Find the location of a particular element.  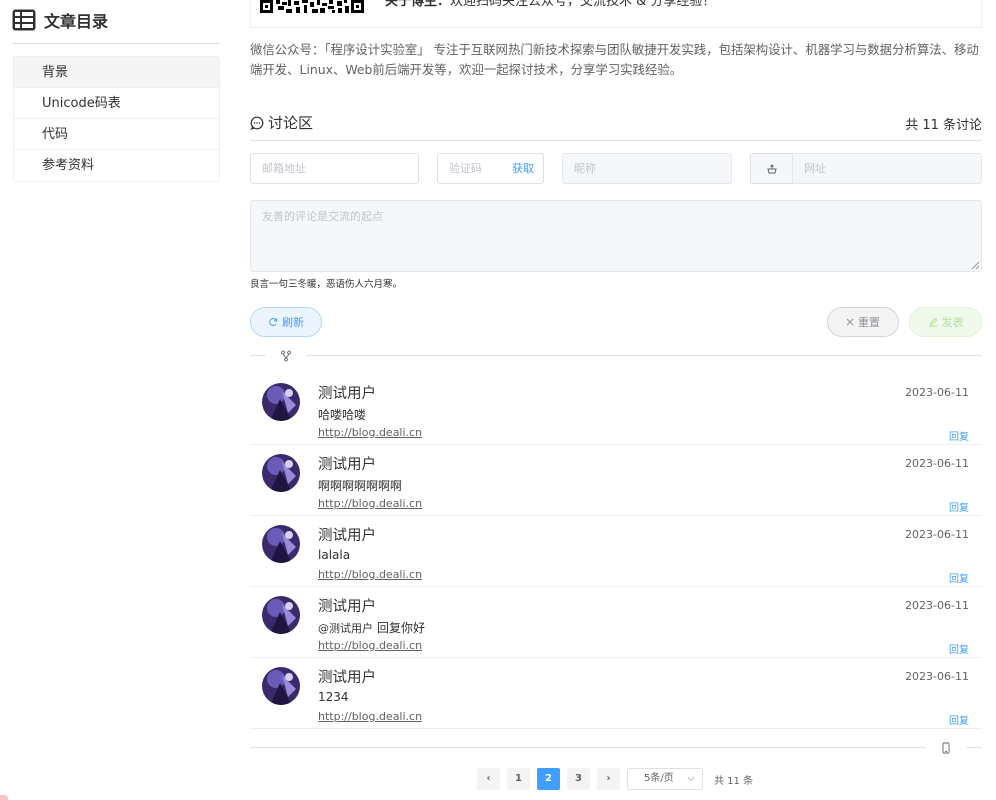

comment-textarea: 友善的评论是交流的起点 is located at coordinates (616, 236).